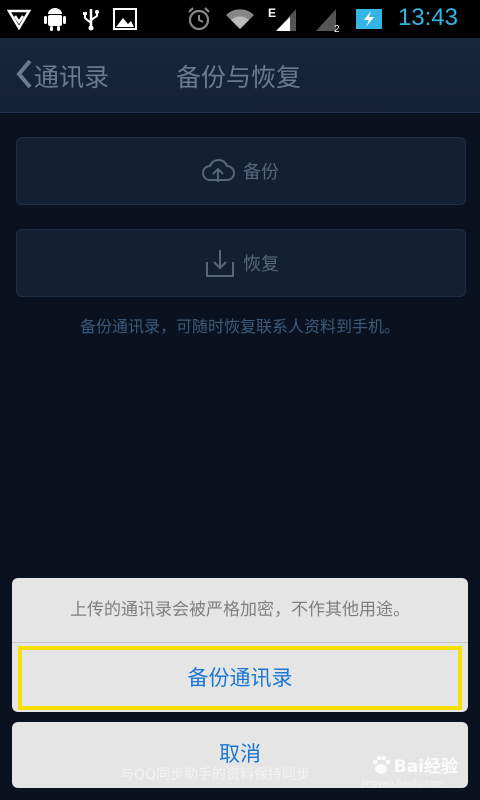 The height and width of the screenshot is (800, 480). I want to click on page-title: 备份与恢复, so click(239, 77).